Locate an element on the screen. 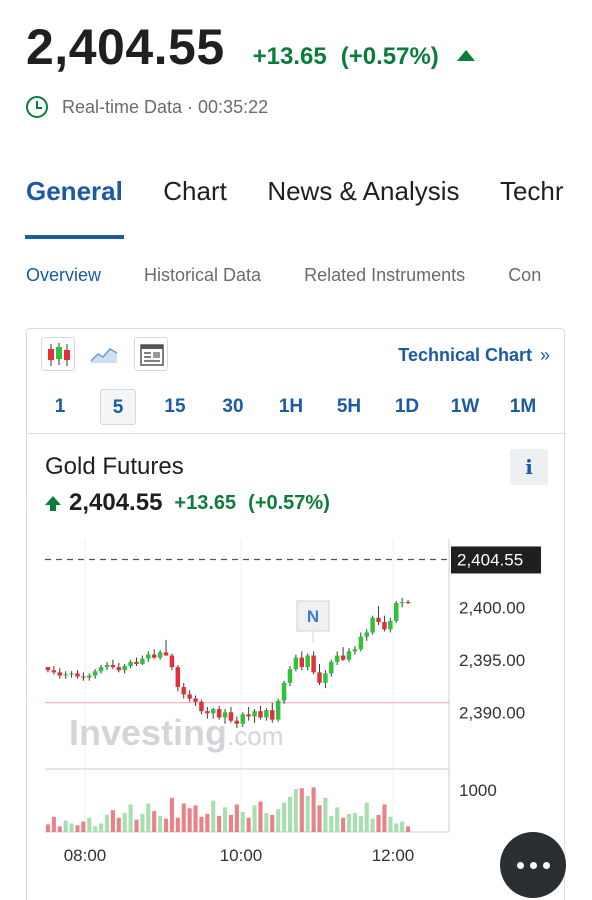 This screenshot has height=900, width=592. y-tick-label: 2,395.00 is located at coordinates (492, 660).